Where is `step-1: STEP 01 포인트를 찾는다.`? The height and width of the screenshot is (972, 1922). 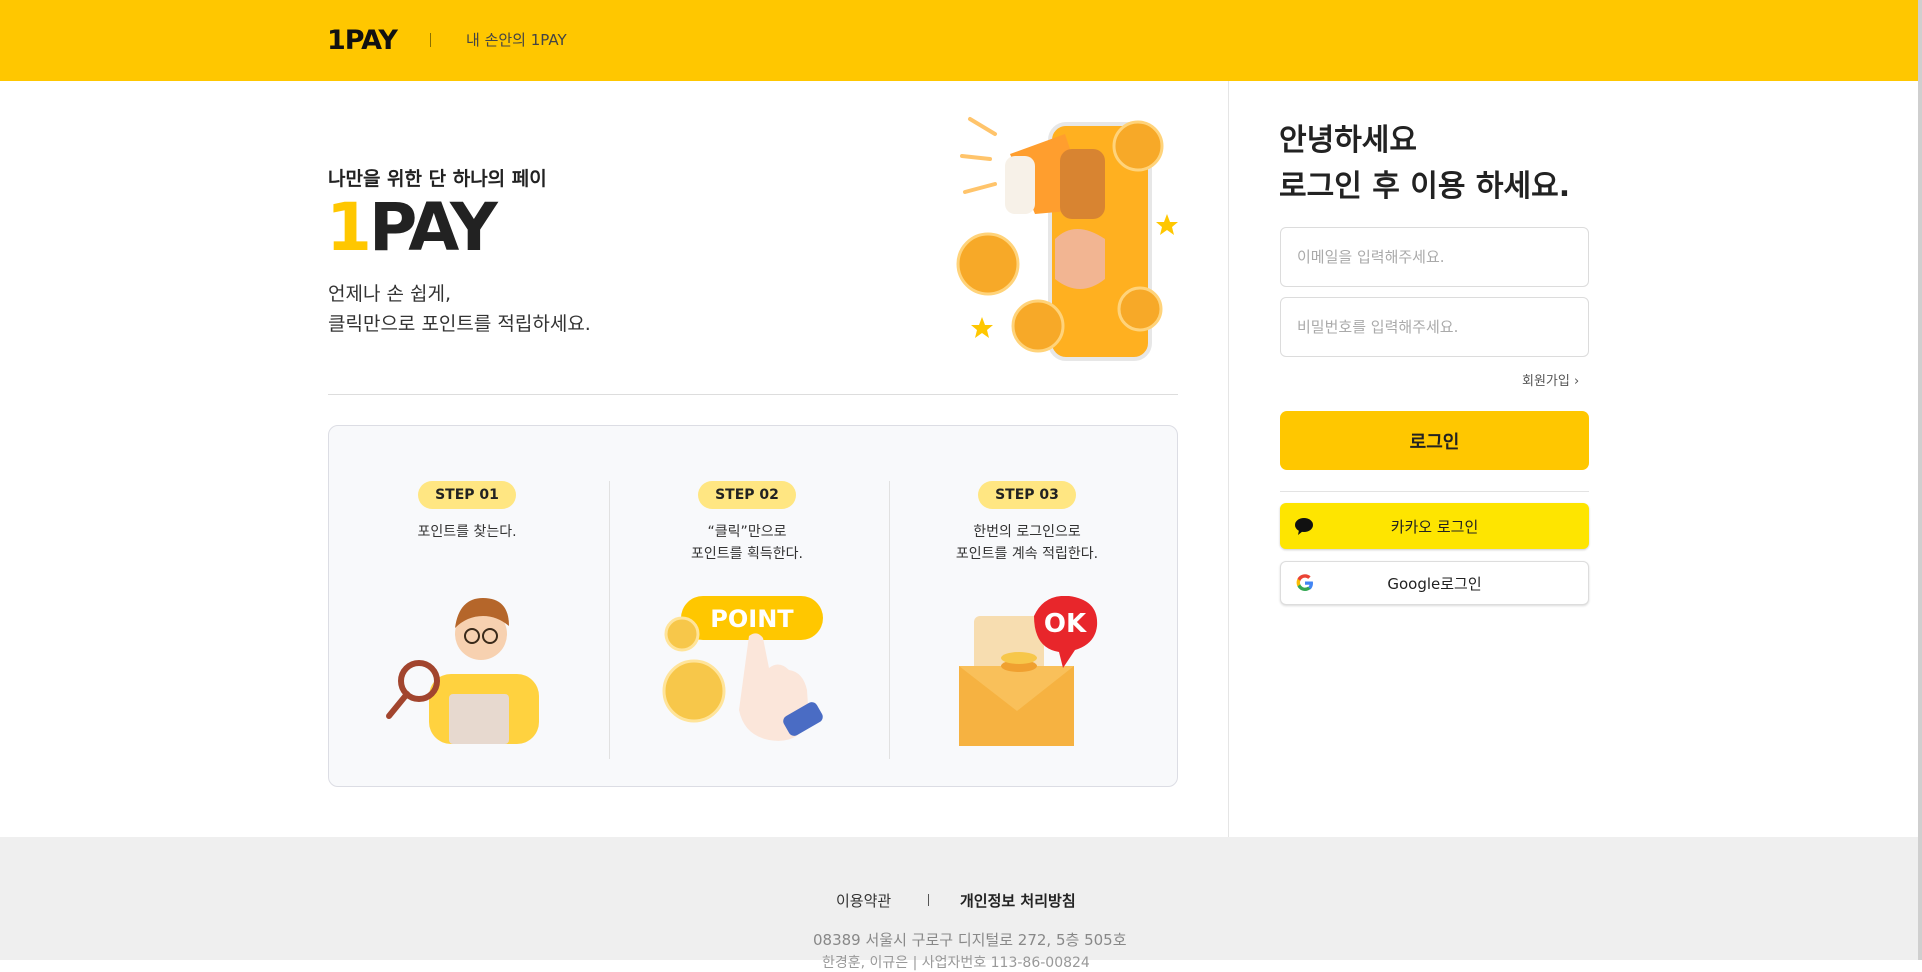
step-1: STEP 01 포인트를 찾는다. is located at coordinates (467, 512).